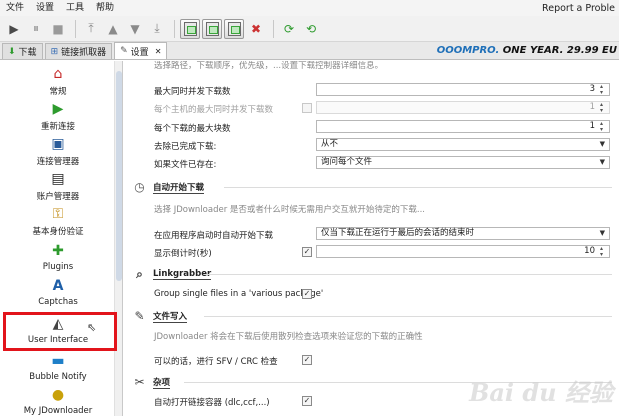 Image resolution: width=619 pixels, height=416 pixels. What do you see at coordinates (307, 108) in the screenshot?
I see `max-per-host-checkbox` at bounding box center [307, 108].